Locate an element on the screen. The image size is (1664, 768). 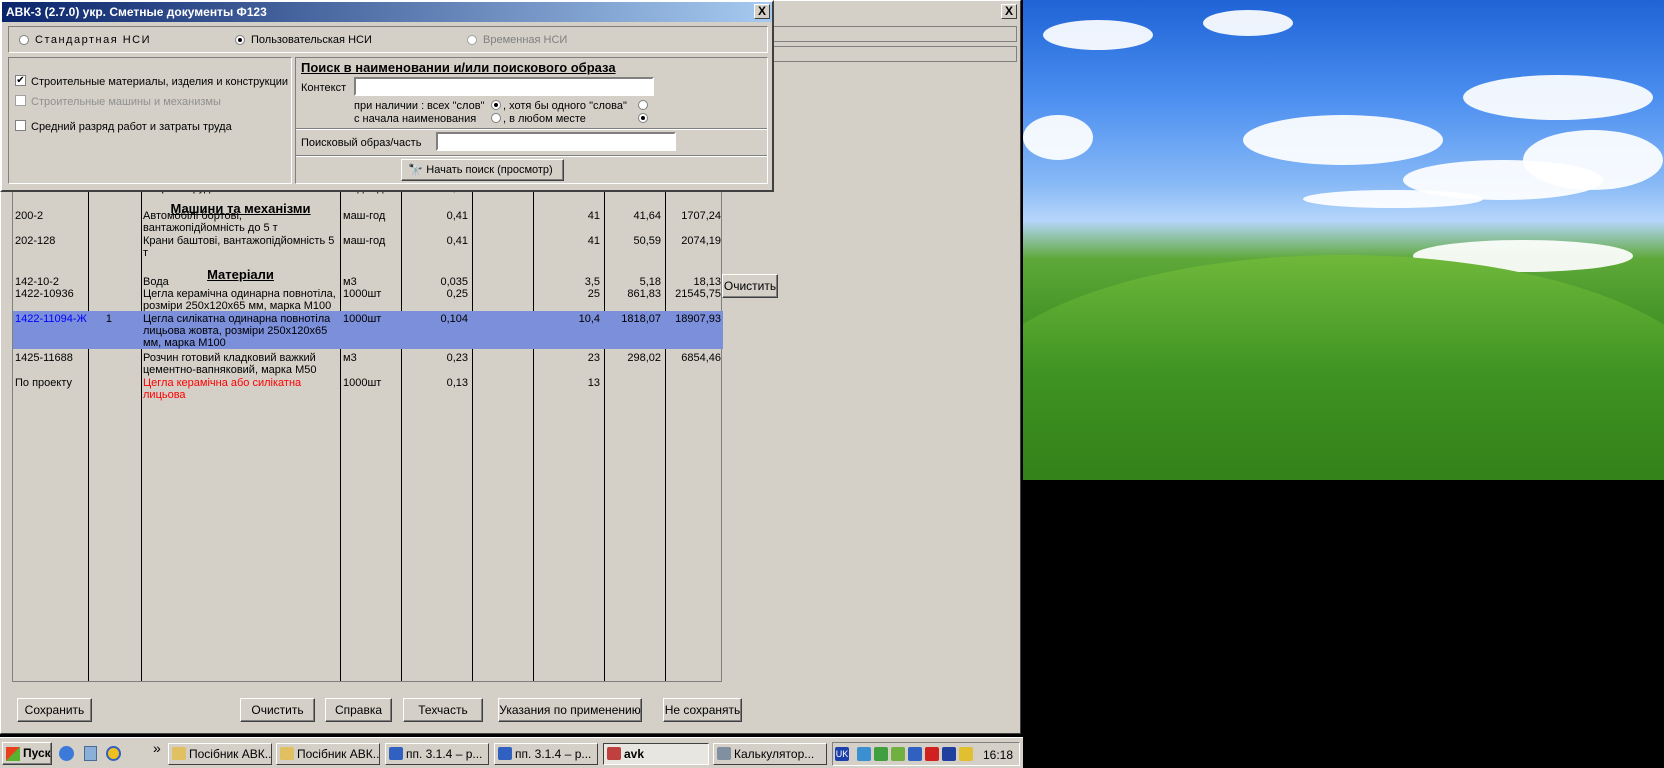
nsi-user-radio is located at coordinates (240, 40).